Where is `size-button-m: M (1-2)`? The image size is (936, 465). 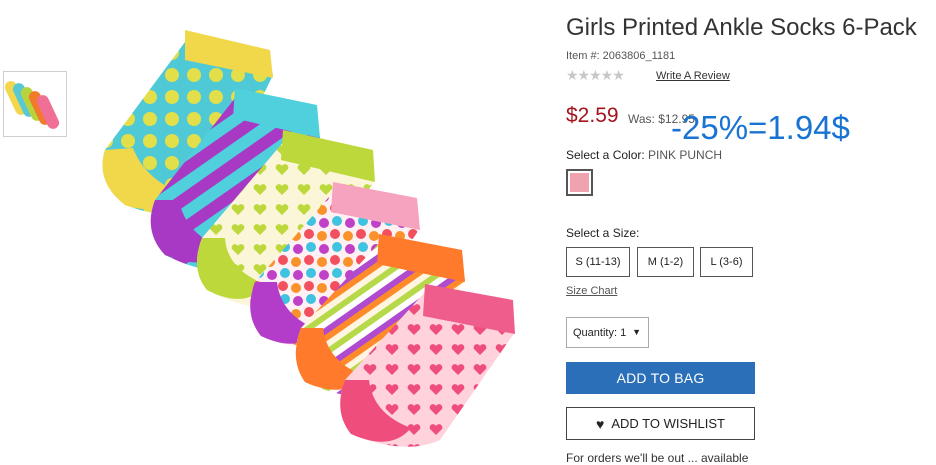
size-button-m: M (1-2) is located at coordinates (665, 262).